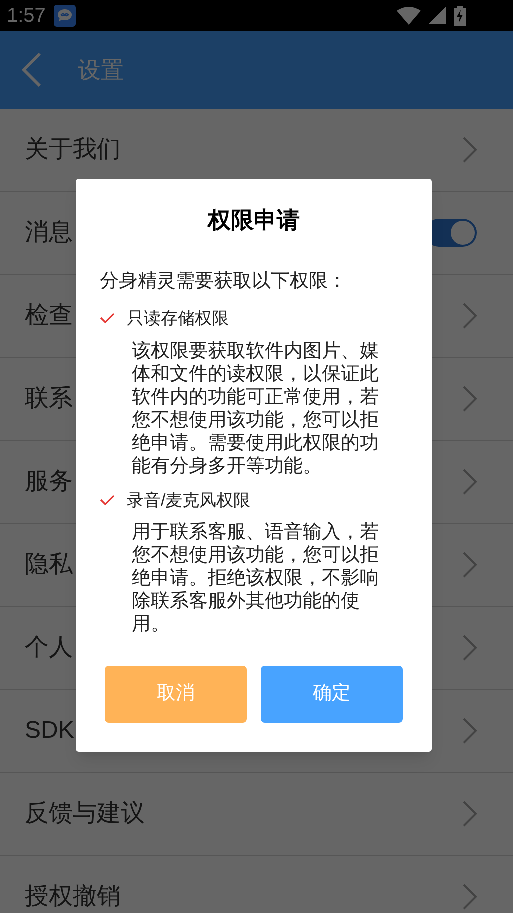  What do you see at coordinates (49, 731) in the screenshot?
I see `settings-label: SDK` at bounding box center [49, 731].